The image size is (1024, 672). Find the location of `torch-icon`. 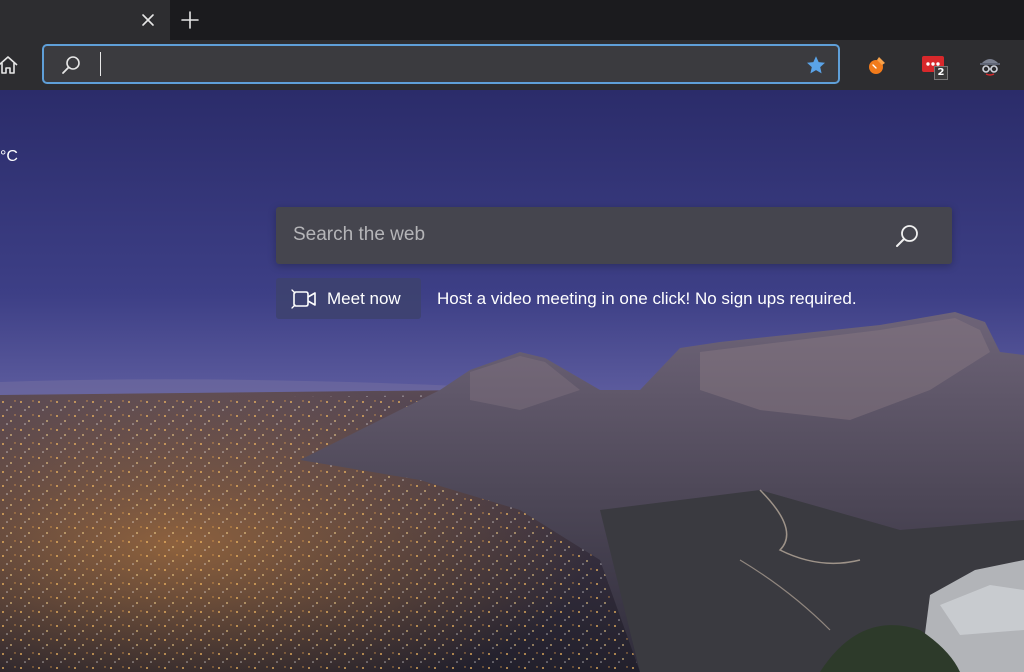

torch-icon is located at coordinates (877, 65).